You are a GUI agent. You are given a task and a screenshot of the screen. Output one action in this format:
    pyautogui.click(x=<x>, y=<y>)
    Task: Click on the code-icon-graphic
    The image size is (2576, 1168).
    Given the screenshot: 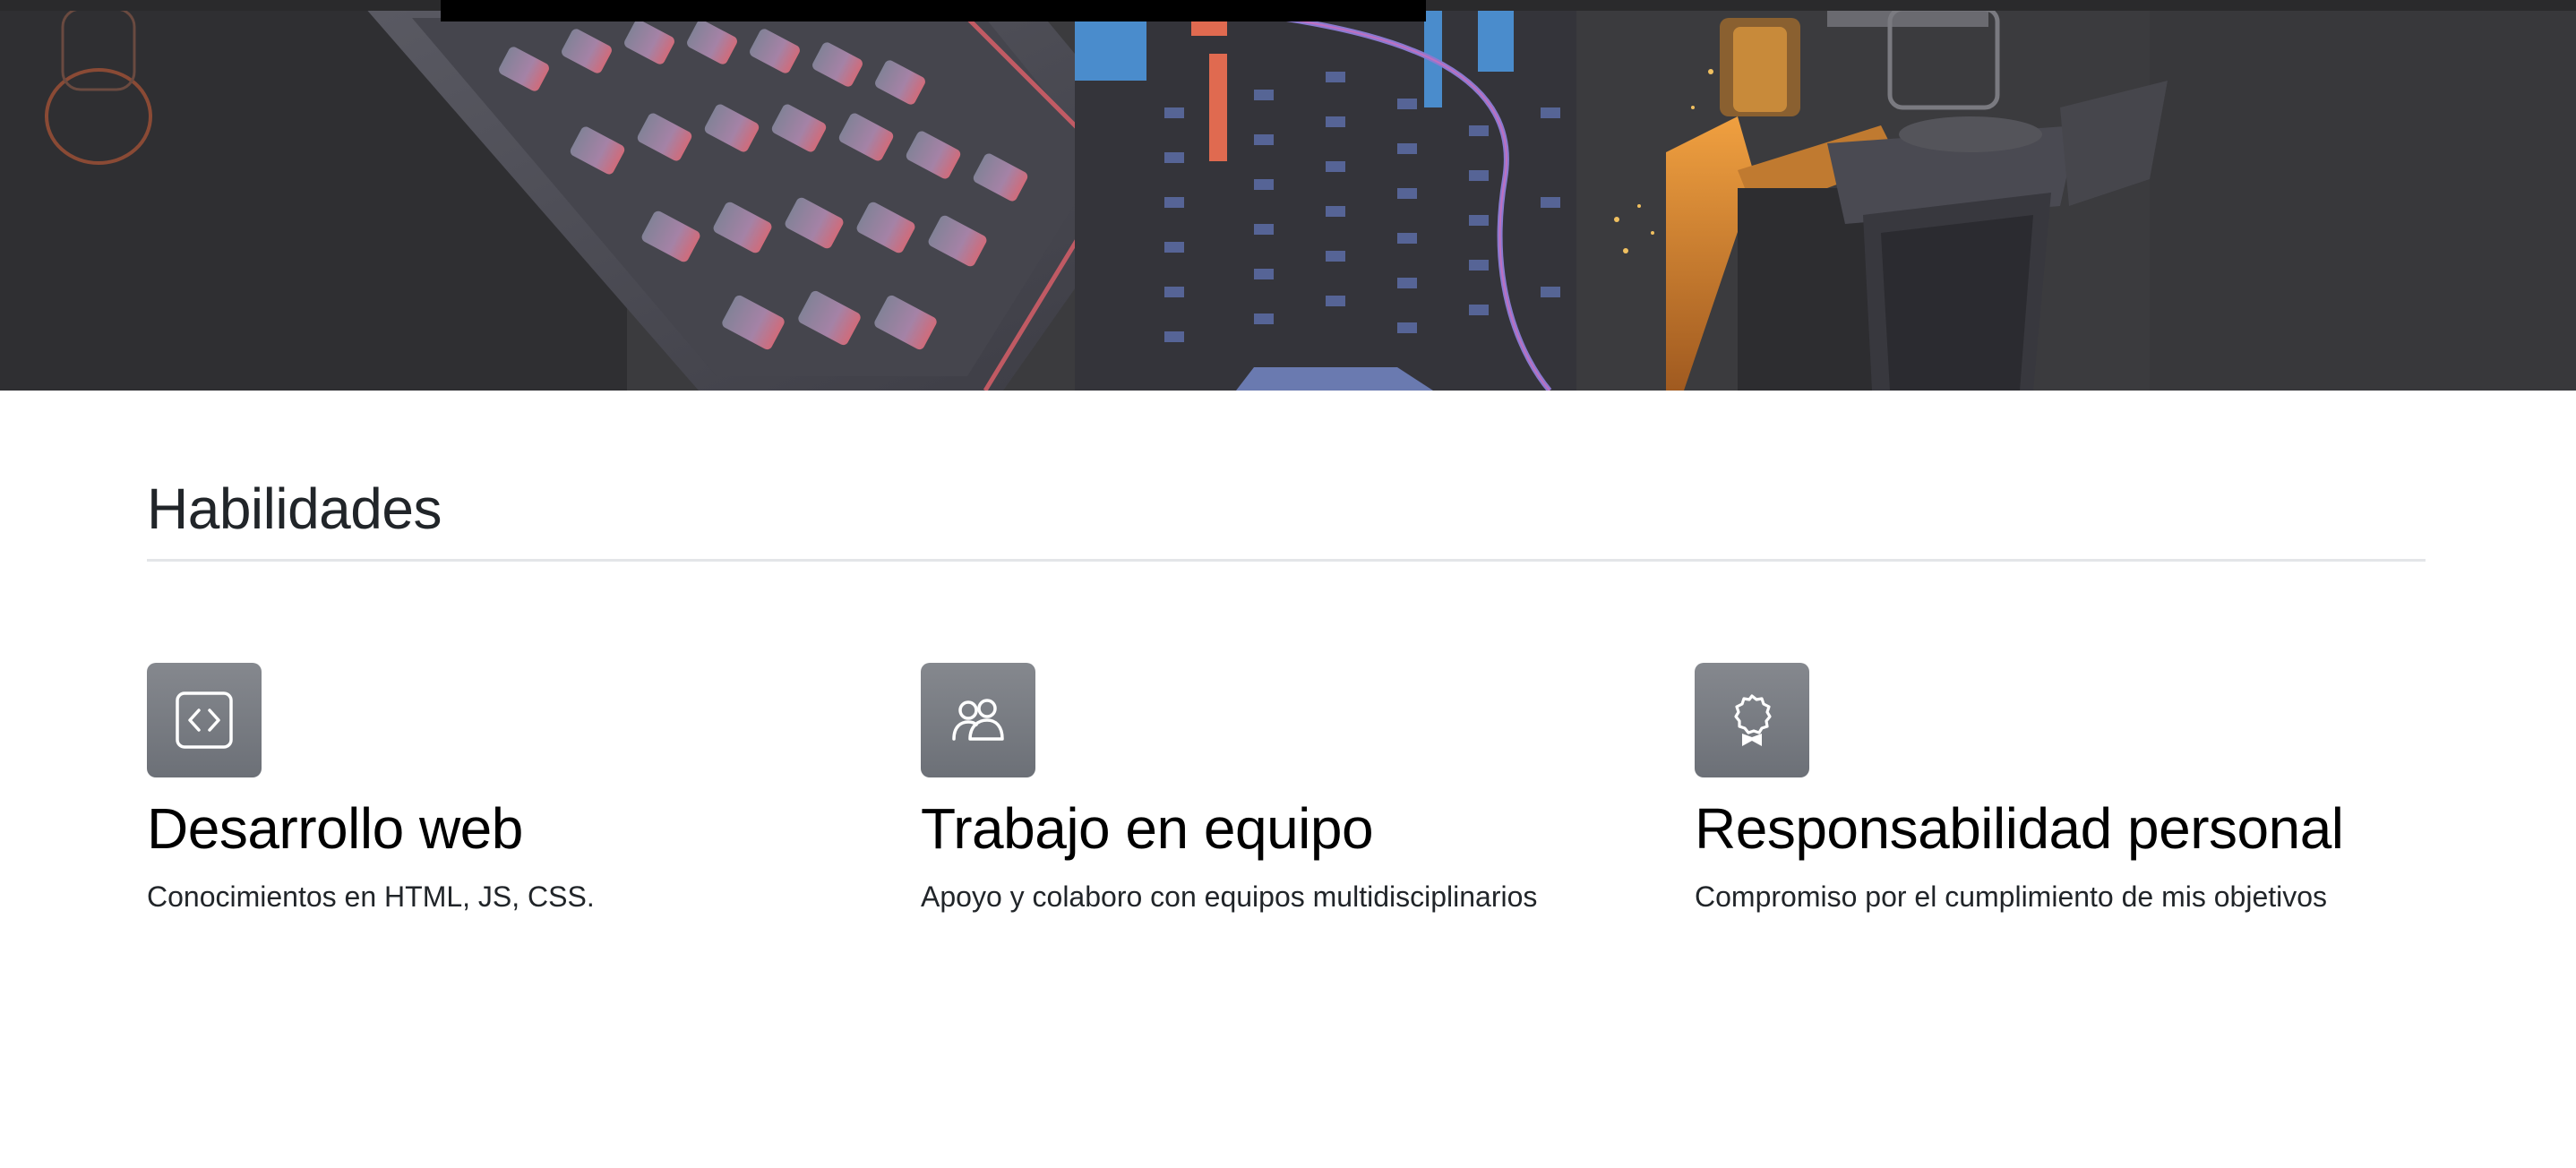 What is the action you would take?
    pyautogui.click(x=204, y=720)
    